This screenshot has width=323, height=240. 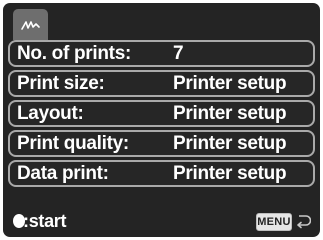 I want to click on menu-row-data-print: Data print: Printer setup, so click(x=161, y=173).